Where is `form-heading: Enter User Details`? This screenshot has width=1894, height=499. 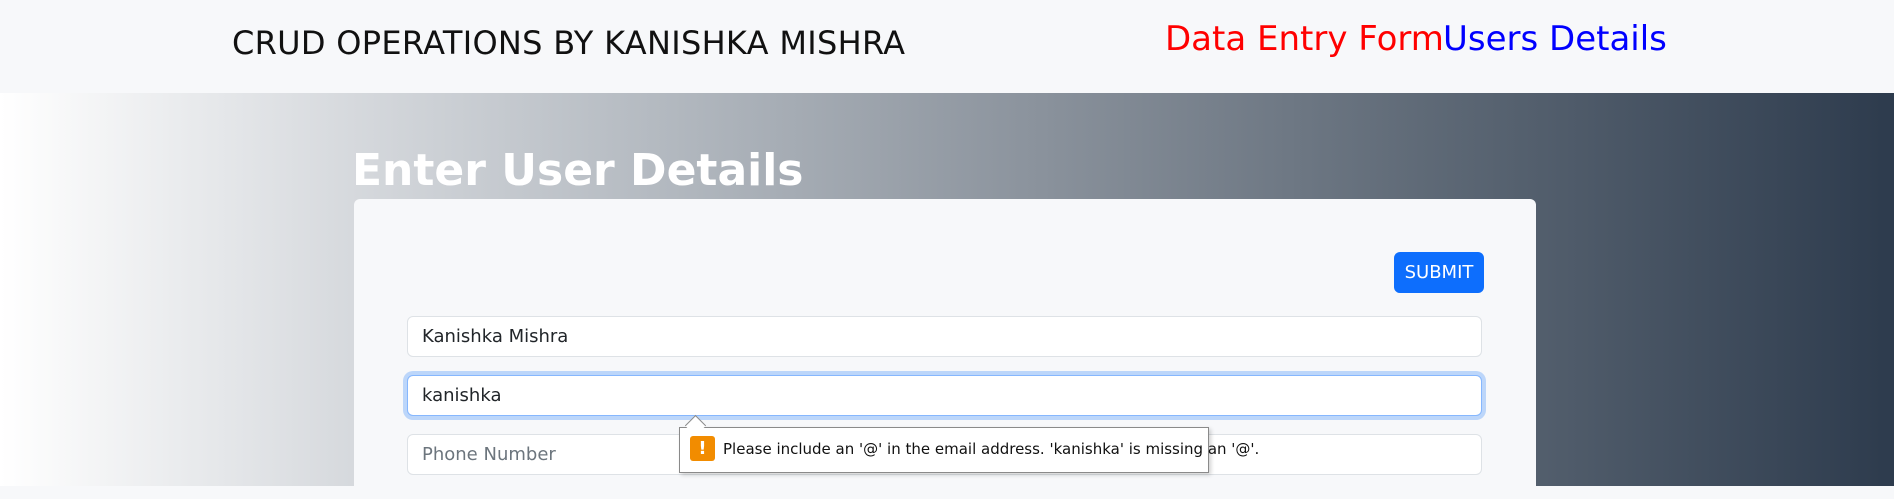
form-heading: Enter User Details is located at coordinates (578, 170).